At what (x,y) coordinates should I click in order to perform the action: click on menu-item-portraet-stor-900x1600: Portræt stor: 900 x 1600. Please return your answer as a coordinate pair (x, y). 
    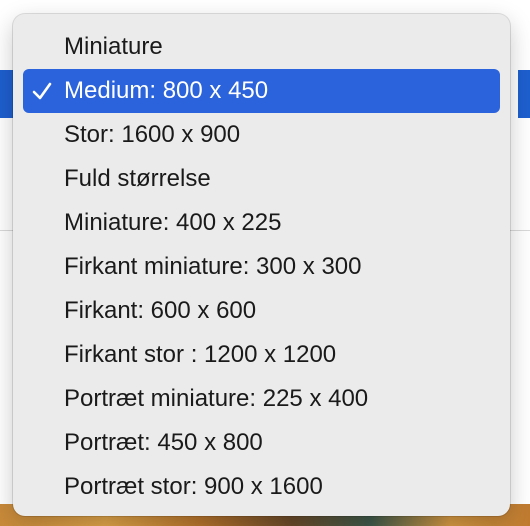
    Looking at the image, I should click on (261, 487).